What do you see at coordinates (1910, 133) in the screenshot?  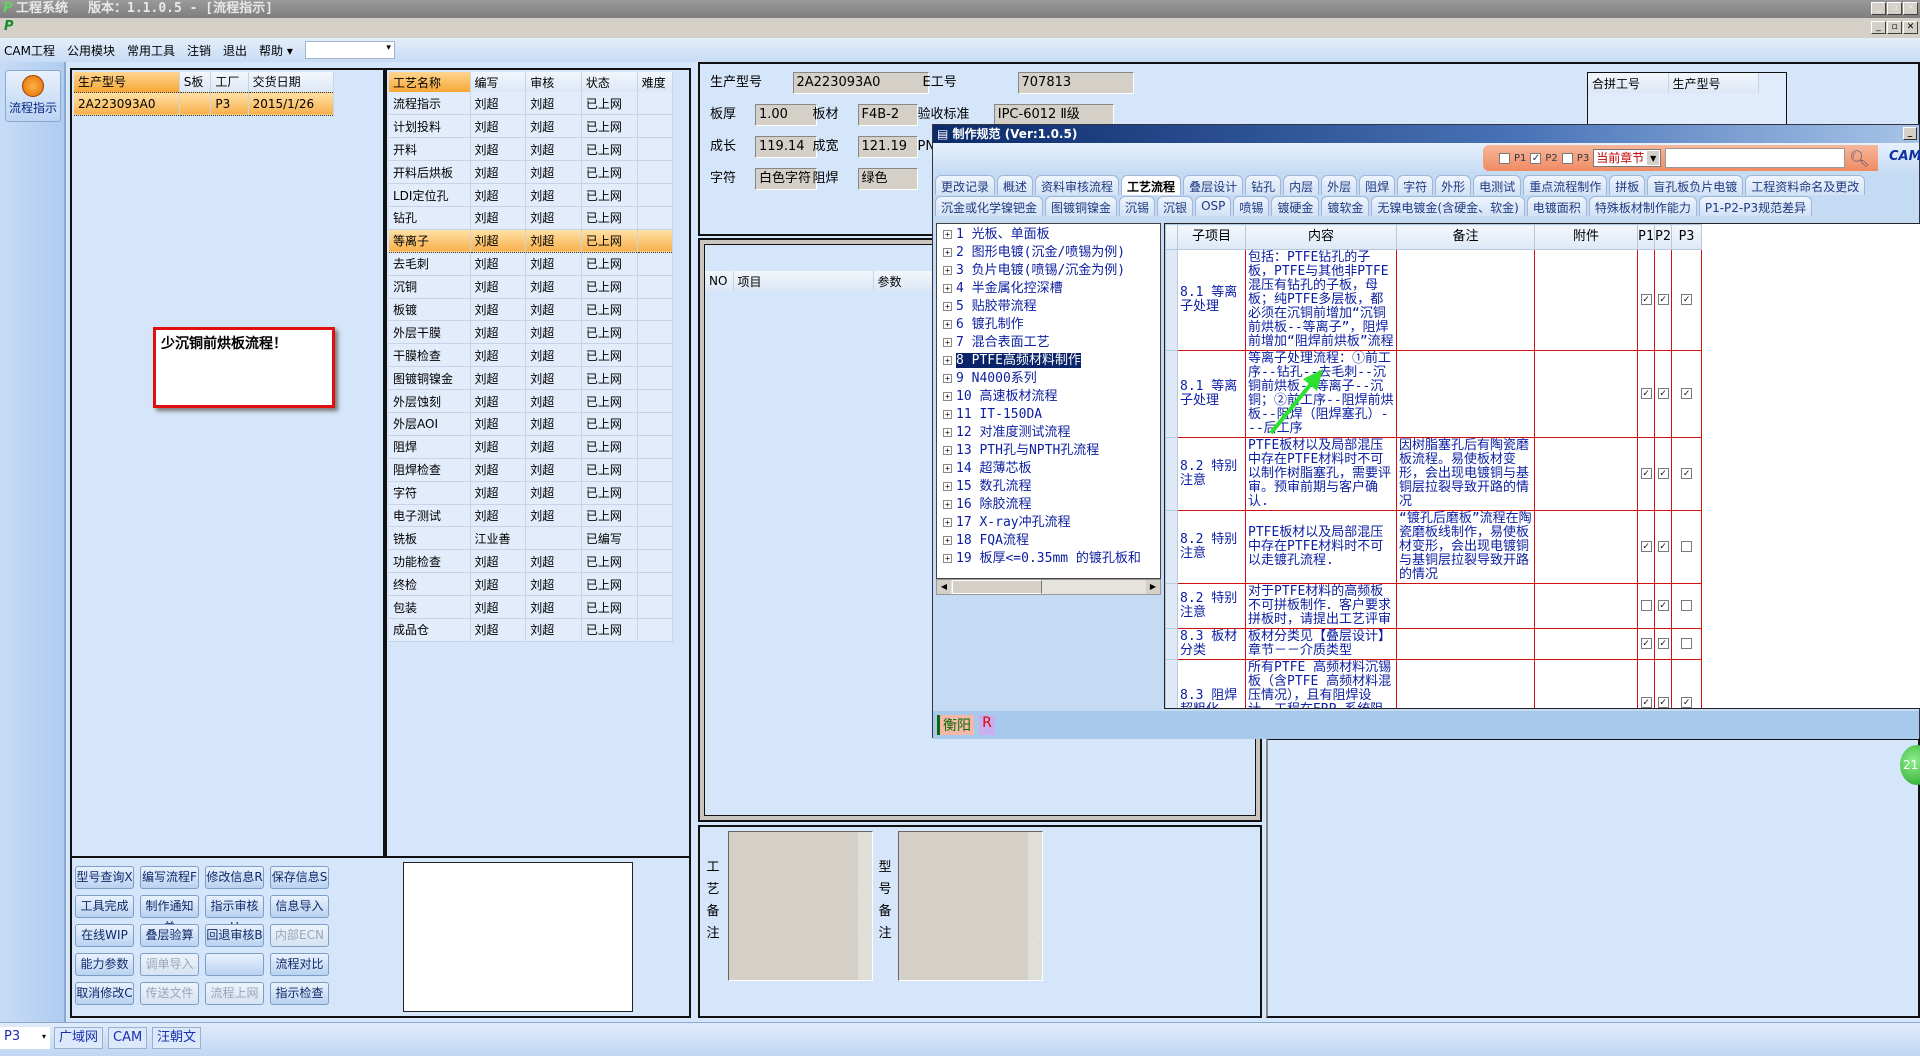 I see `dialog-minimize-button: _` at bounding box center [1910, 133].